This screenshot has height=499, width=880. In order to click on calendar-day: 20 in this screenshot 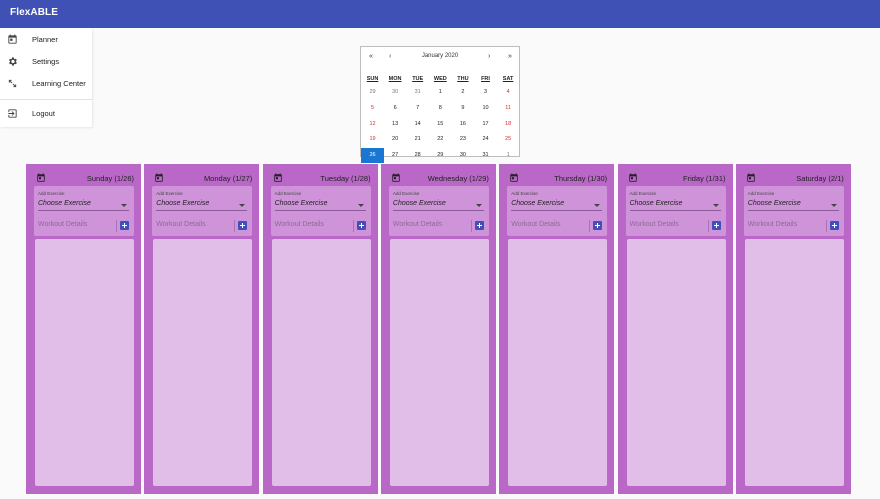, I will do `click(395, 139)`.